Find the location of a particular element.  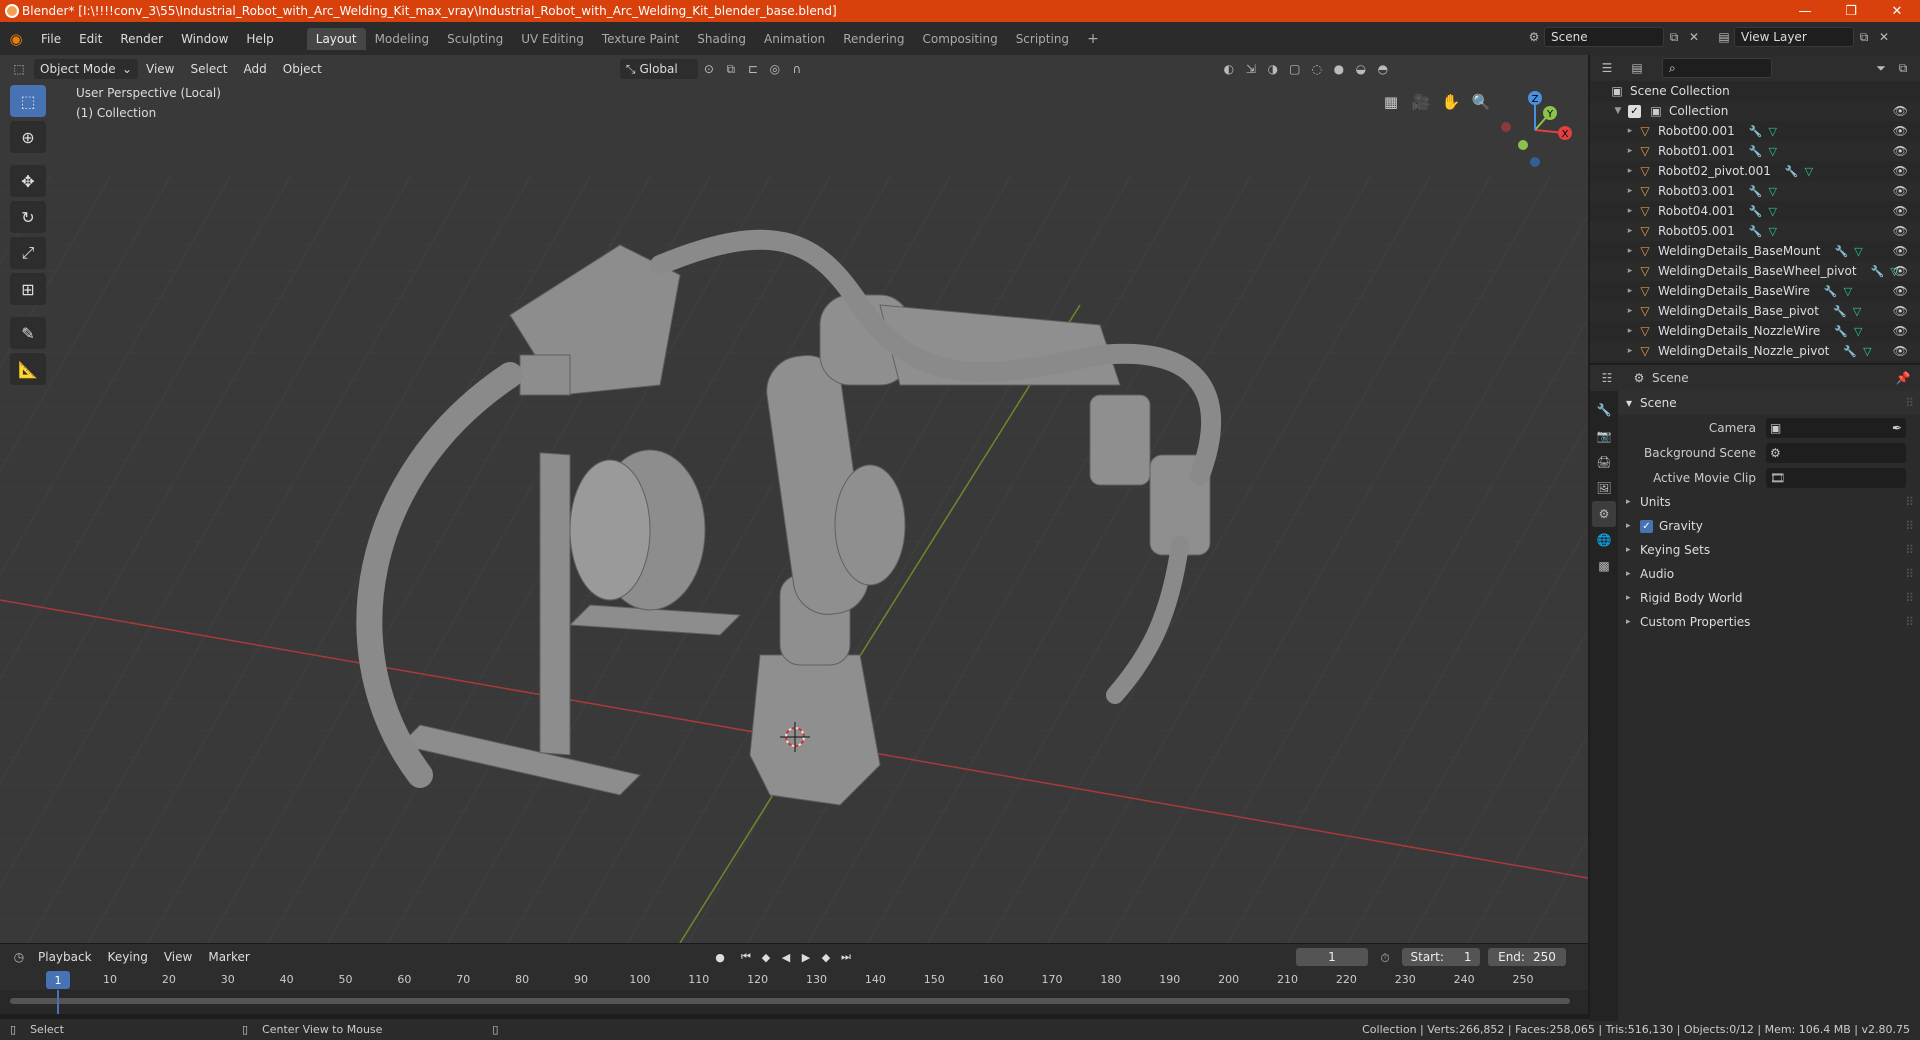

outliner-search-input: ⌕ is located at coordinates (1717, 68).